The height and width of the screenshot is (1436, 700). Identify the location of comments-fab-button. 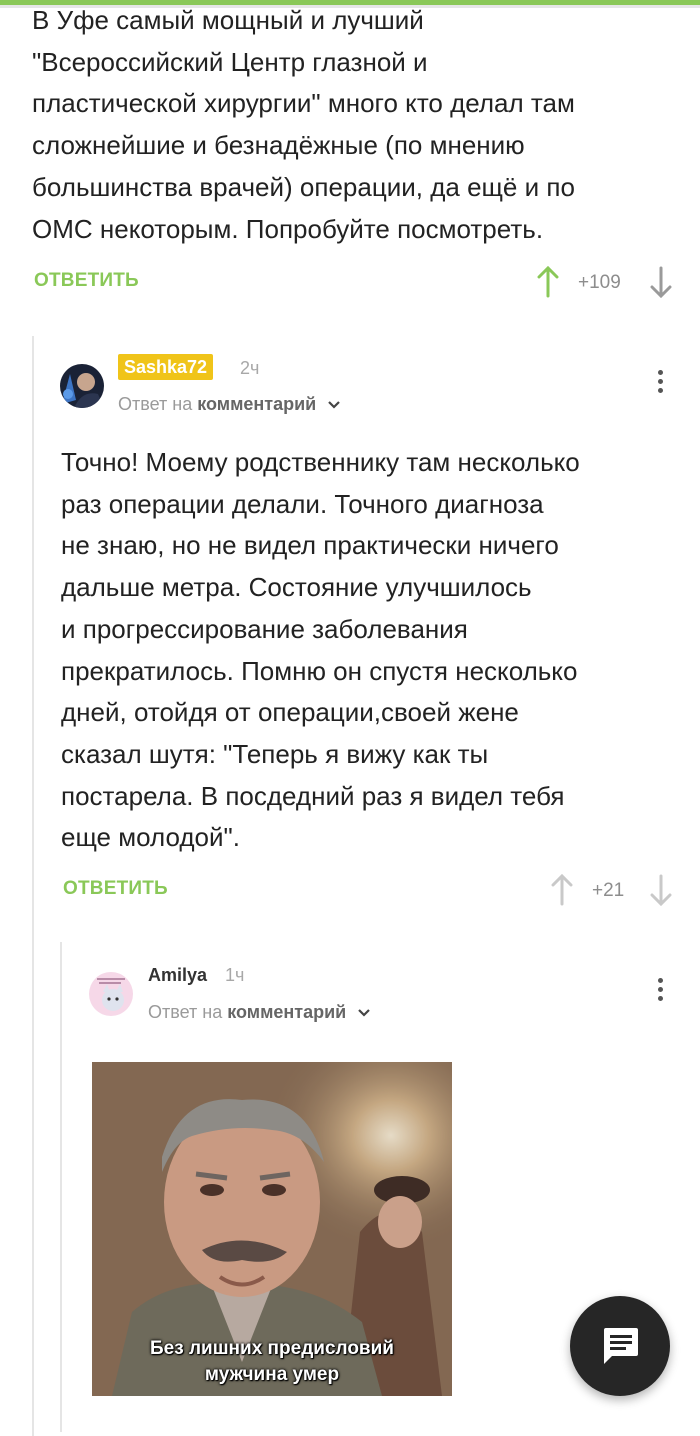
(620, 1346).